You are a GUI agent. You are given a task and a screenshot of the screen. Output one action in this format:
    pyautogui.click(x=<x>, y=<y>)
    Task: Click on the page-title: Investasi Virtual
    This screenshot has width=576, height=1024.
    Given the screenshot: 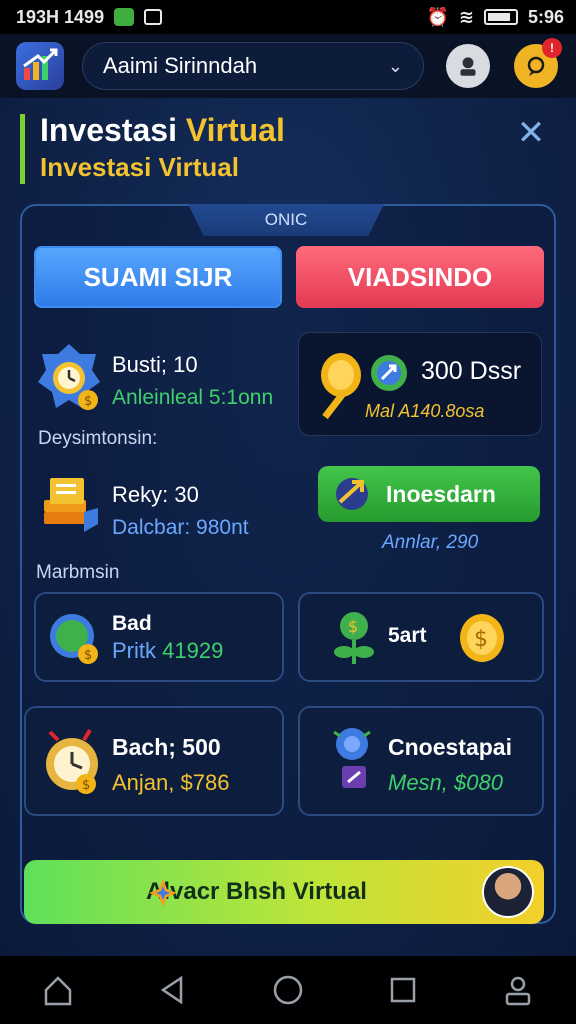 What is the action you would take?
    pyautogui.click(x=162, y=130)
    